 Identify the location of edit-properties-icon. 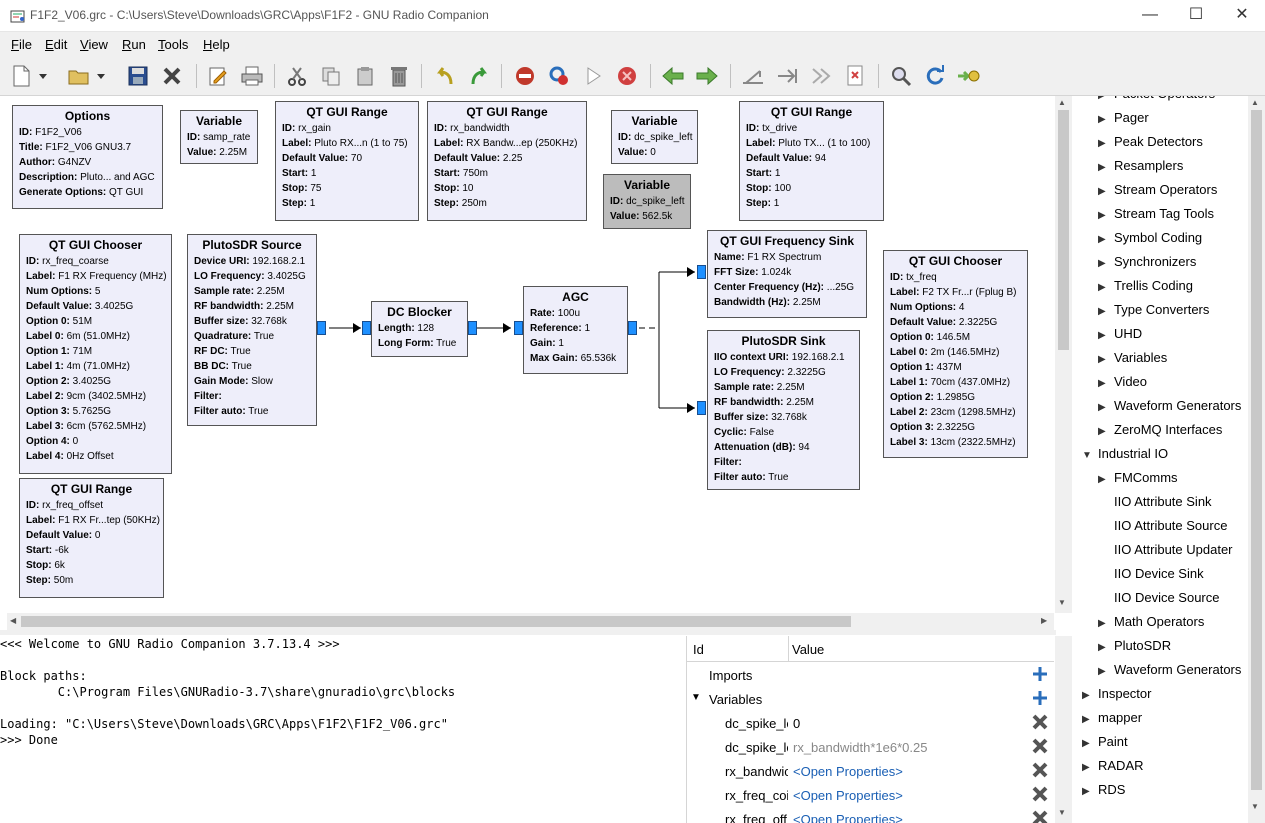
(218, 76).